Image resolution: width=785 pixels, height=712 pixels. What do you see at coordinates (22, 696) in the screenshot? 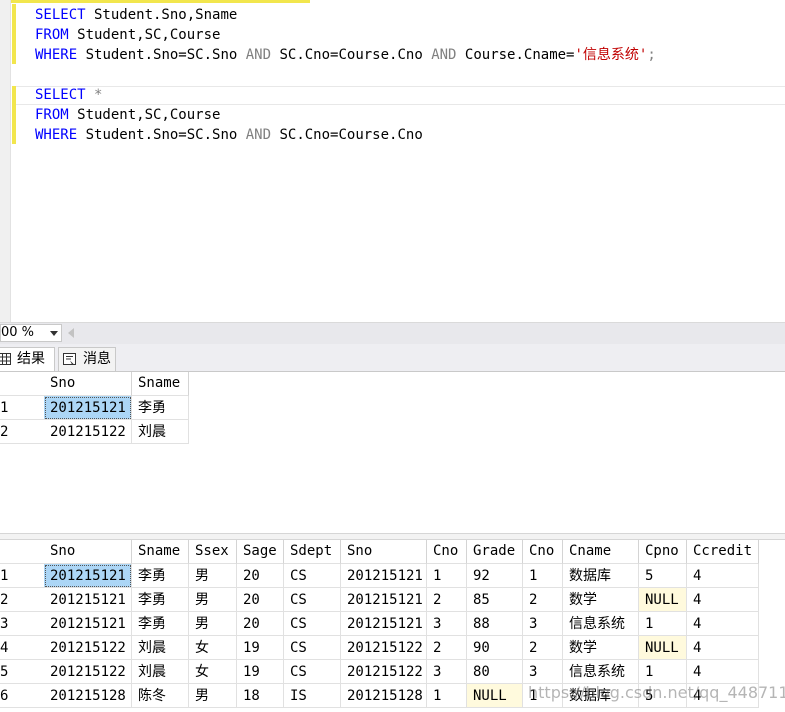
I see `row-number: 6` at bounding box center [22, 696].